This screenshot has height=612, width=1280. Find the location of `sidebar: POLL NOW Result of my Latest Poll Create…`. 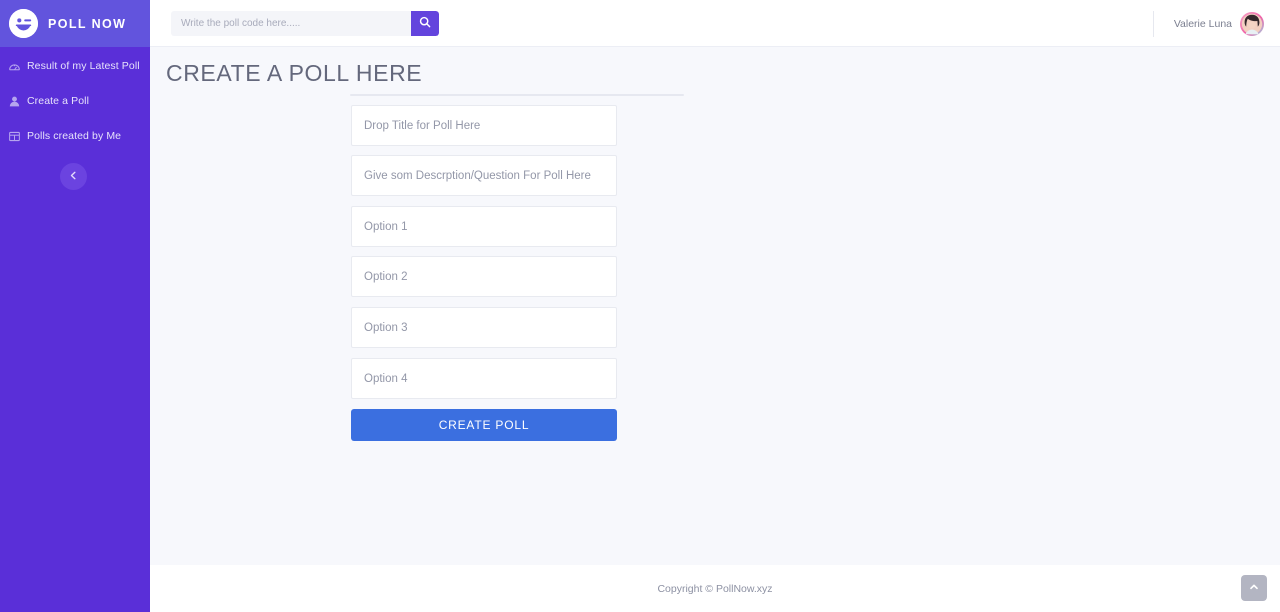

sidebar: POLL NOW Result of my Latest Poll Create… is located at coordinates (75, 306).